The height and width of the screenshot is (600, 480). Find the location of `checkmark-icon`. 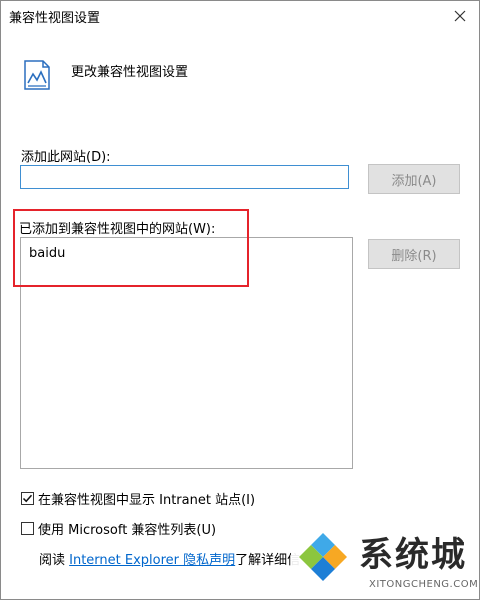

checkmark-icon is located at coordinates (27, 498).